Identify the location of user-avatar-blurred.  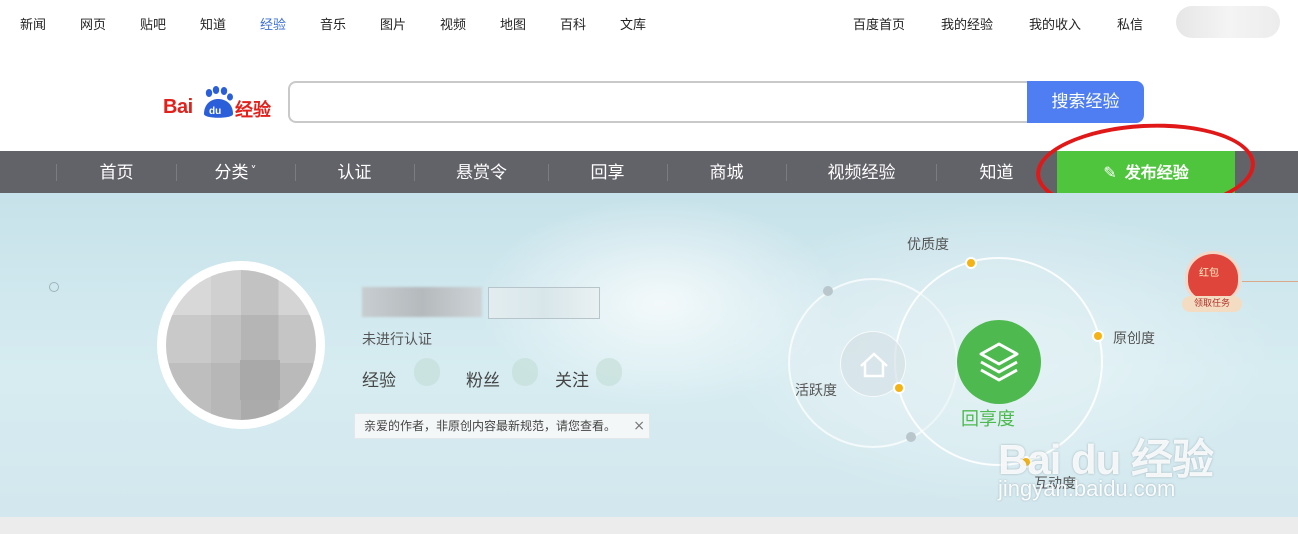
(1228, 22).